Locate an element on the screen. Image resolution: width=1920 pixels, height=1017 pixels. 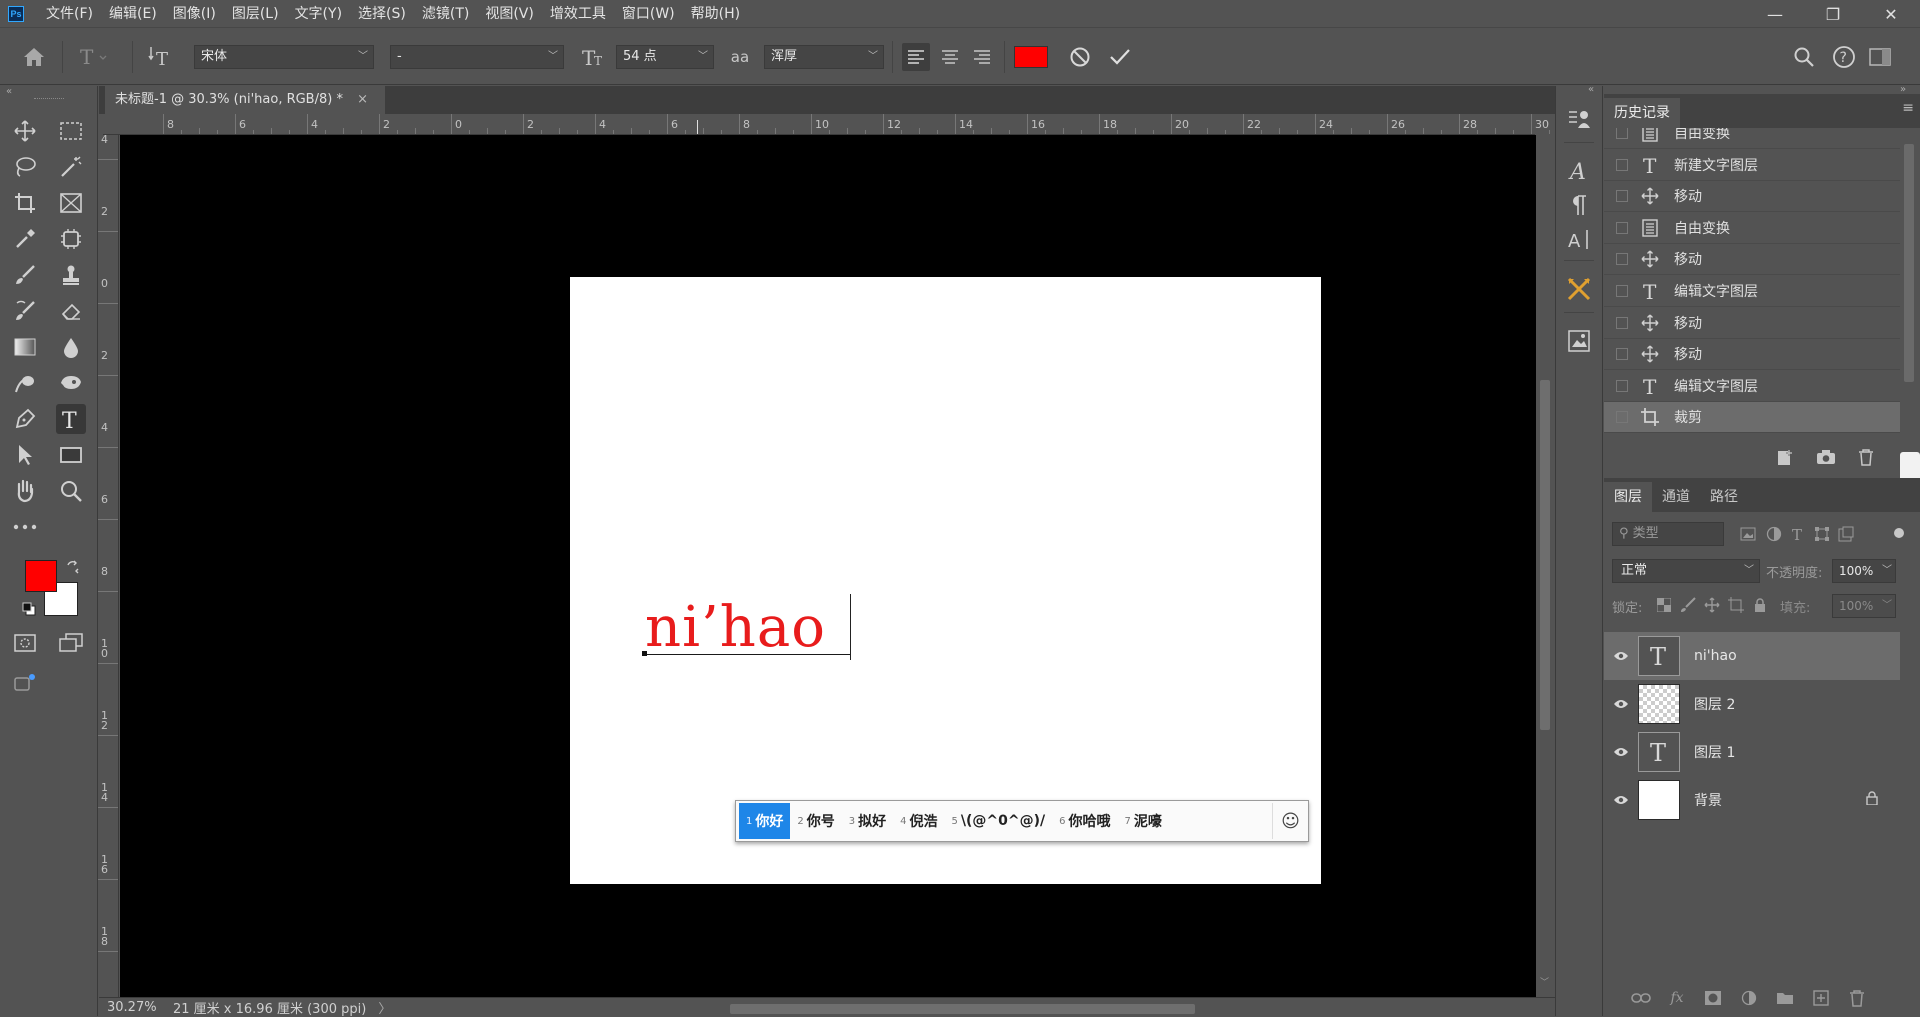
commit-edit-icon is located at coordinates (1120, 57).